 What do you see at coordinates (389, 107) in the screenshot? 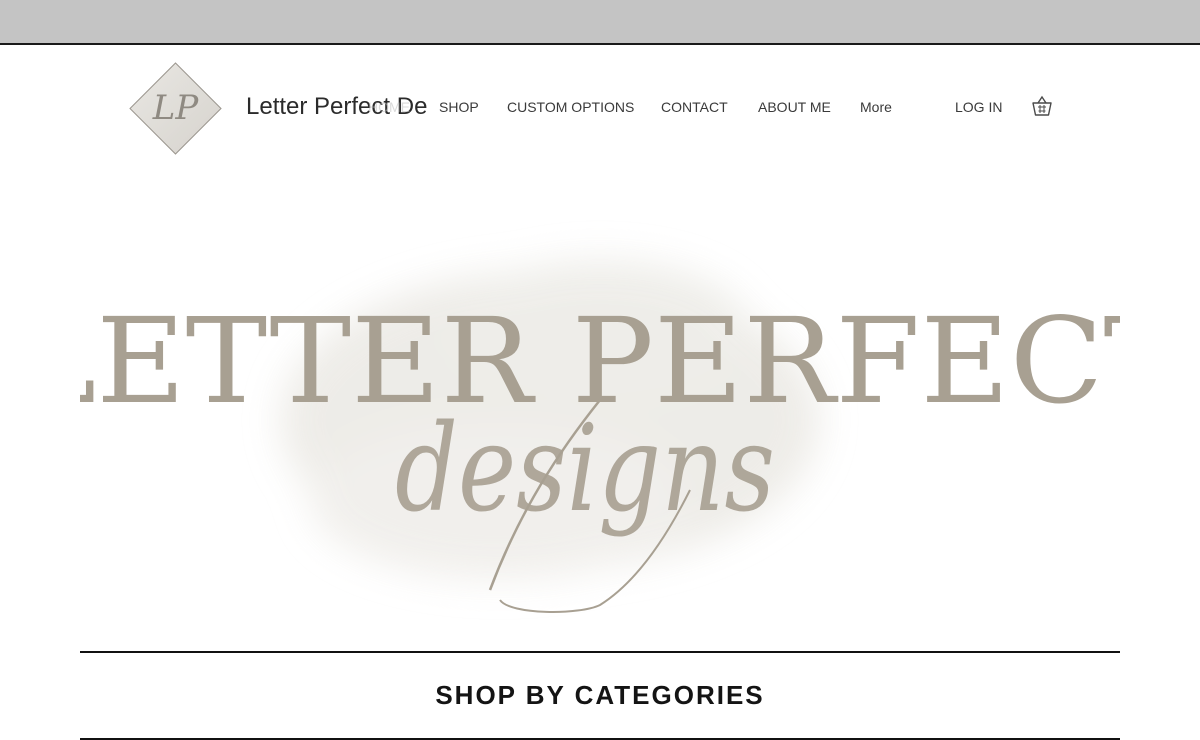
I see `nav-home-ghost: HOME` at bounding box center [389, 107].